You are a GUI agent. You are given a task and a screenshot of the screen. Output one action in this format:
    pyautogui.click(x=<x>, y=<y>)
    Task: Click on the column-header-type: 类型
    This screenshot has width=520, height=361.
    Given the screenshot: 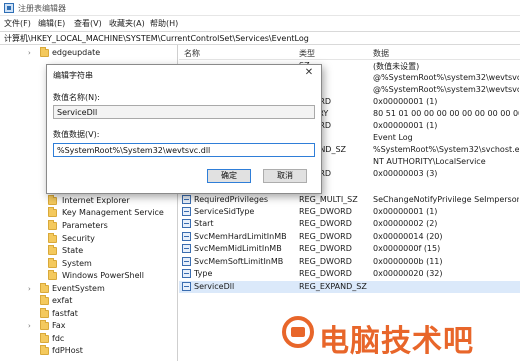 What is the action you would take?
    pyautogui.click(x=307, y=53)
    